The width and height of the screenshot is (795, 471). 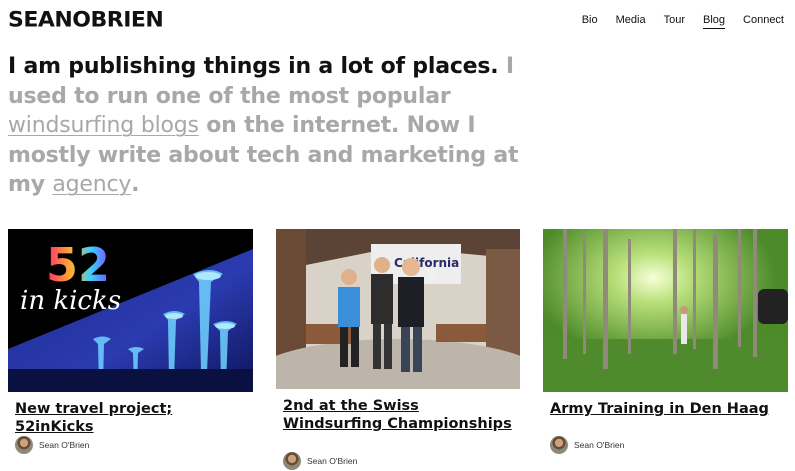 I want to click on card-author-3: Sean O'Brien, so click(x=587, y=445).